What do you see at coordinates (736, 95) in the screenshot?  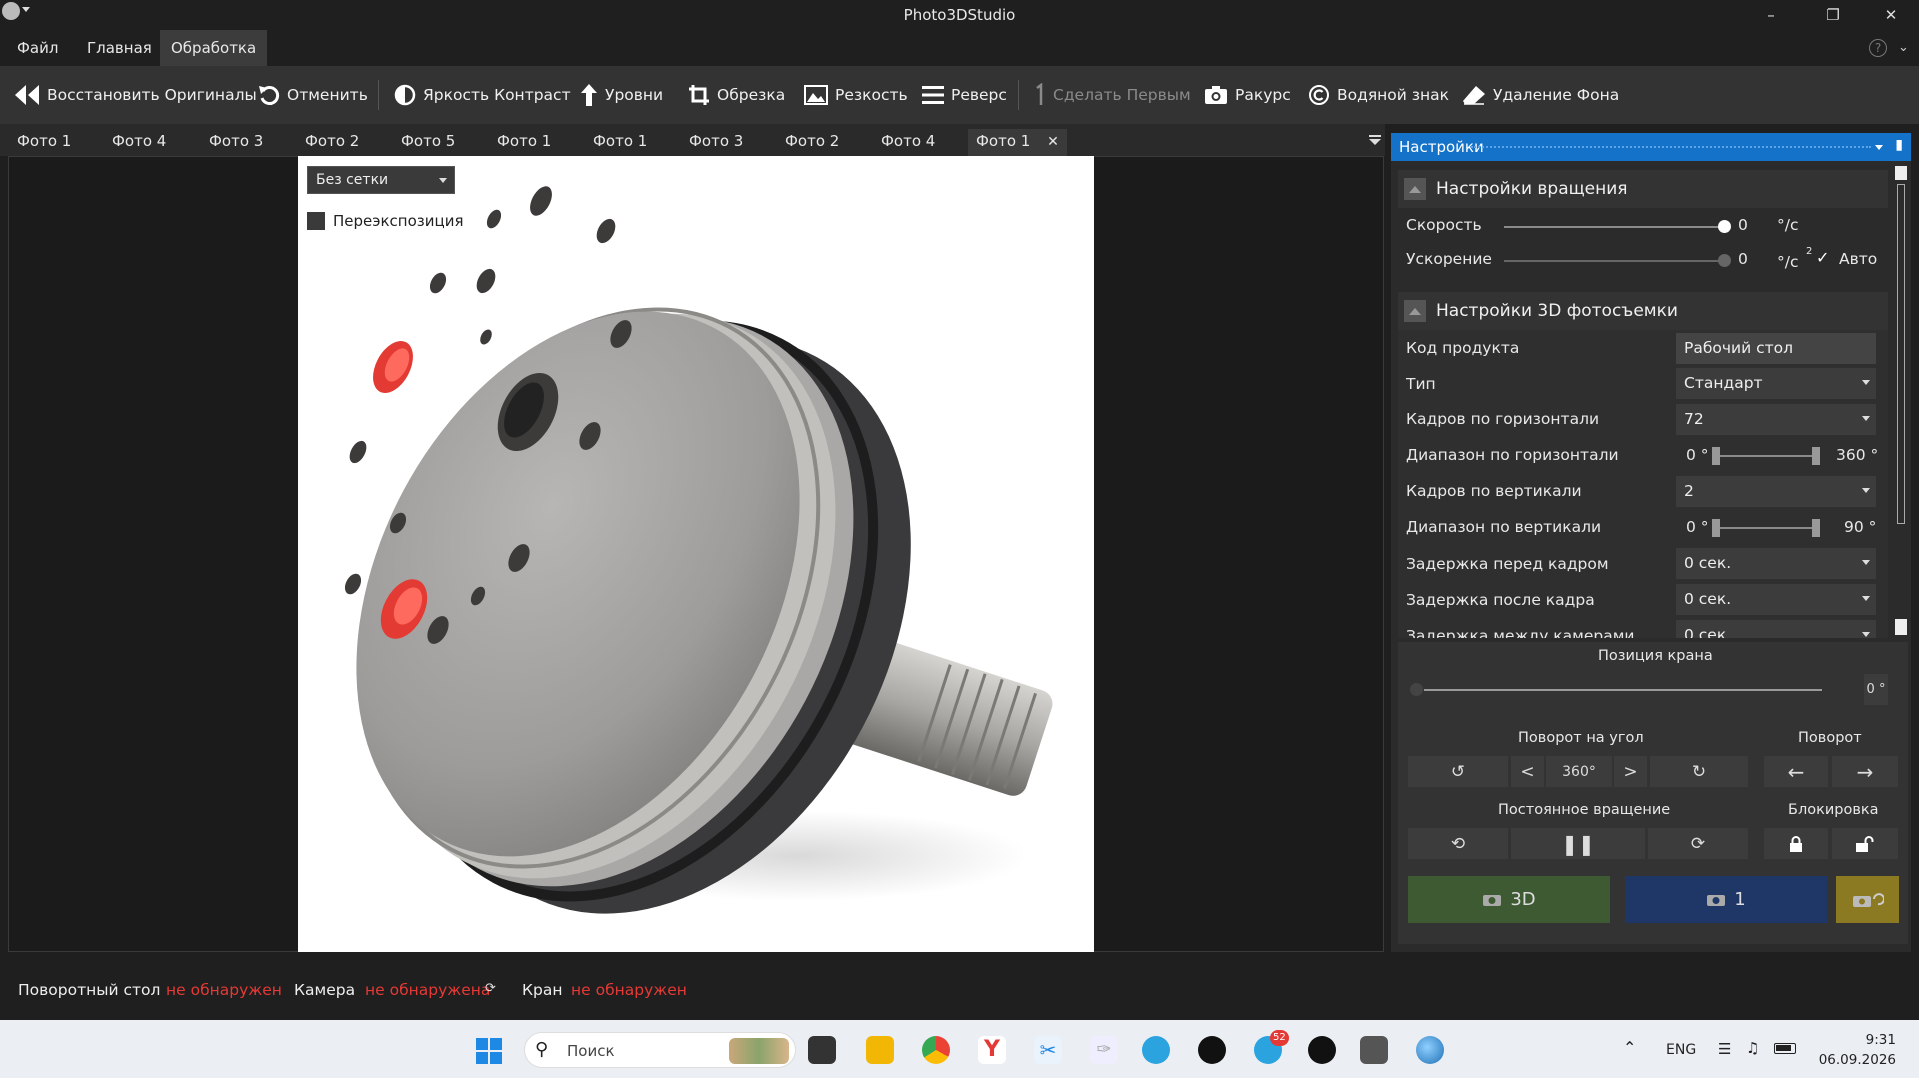 I see `crop-button: Обрезка` at bounding box center [736, 95].